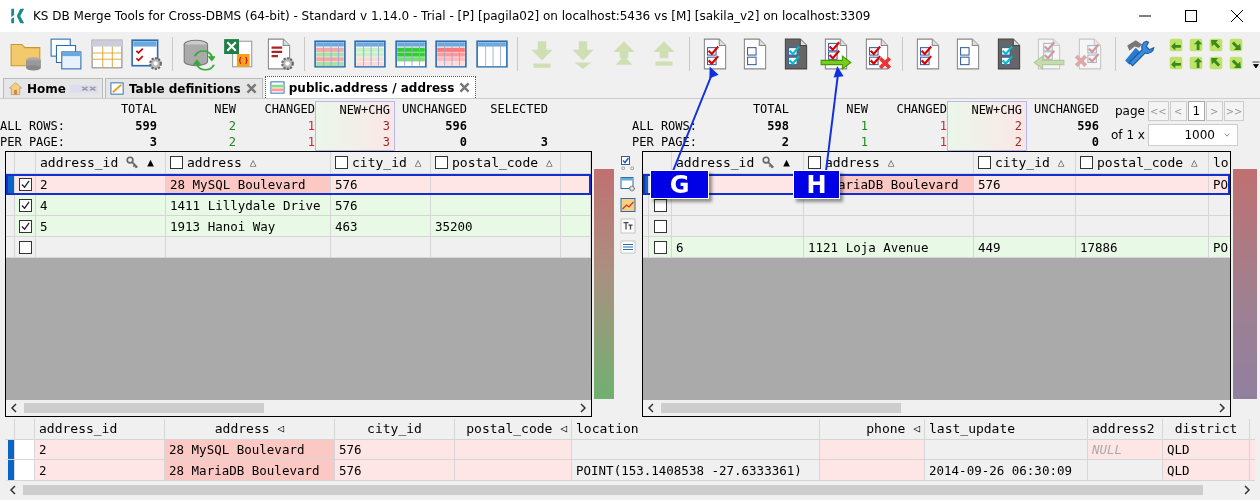  I want to click on table-cell: 17886, so click(1142, 247).